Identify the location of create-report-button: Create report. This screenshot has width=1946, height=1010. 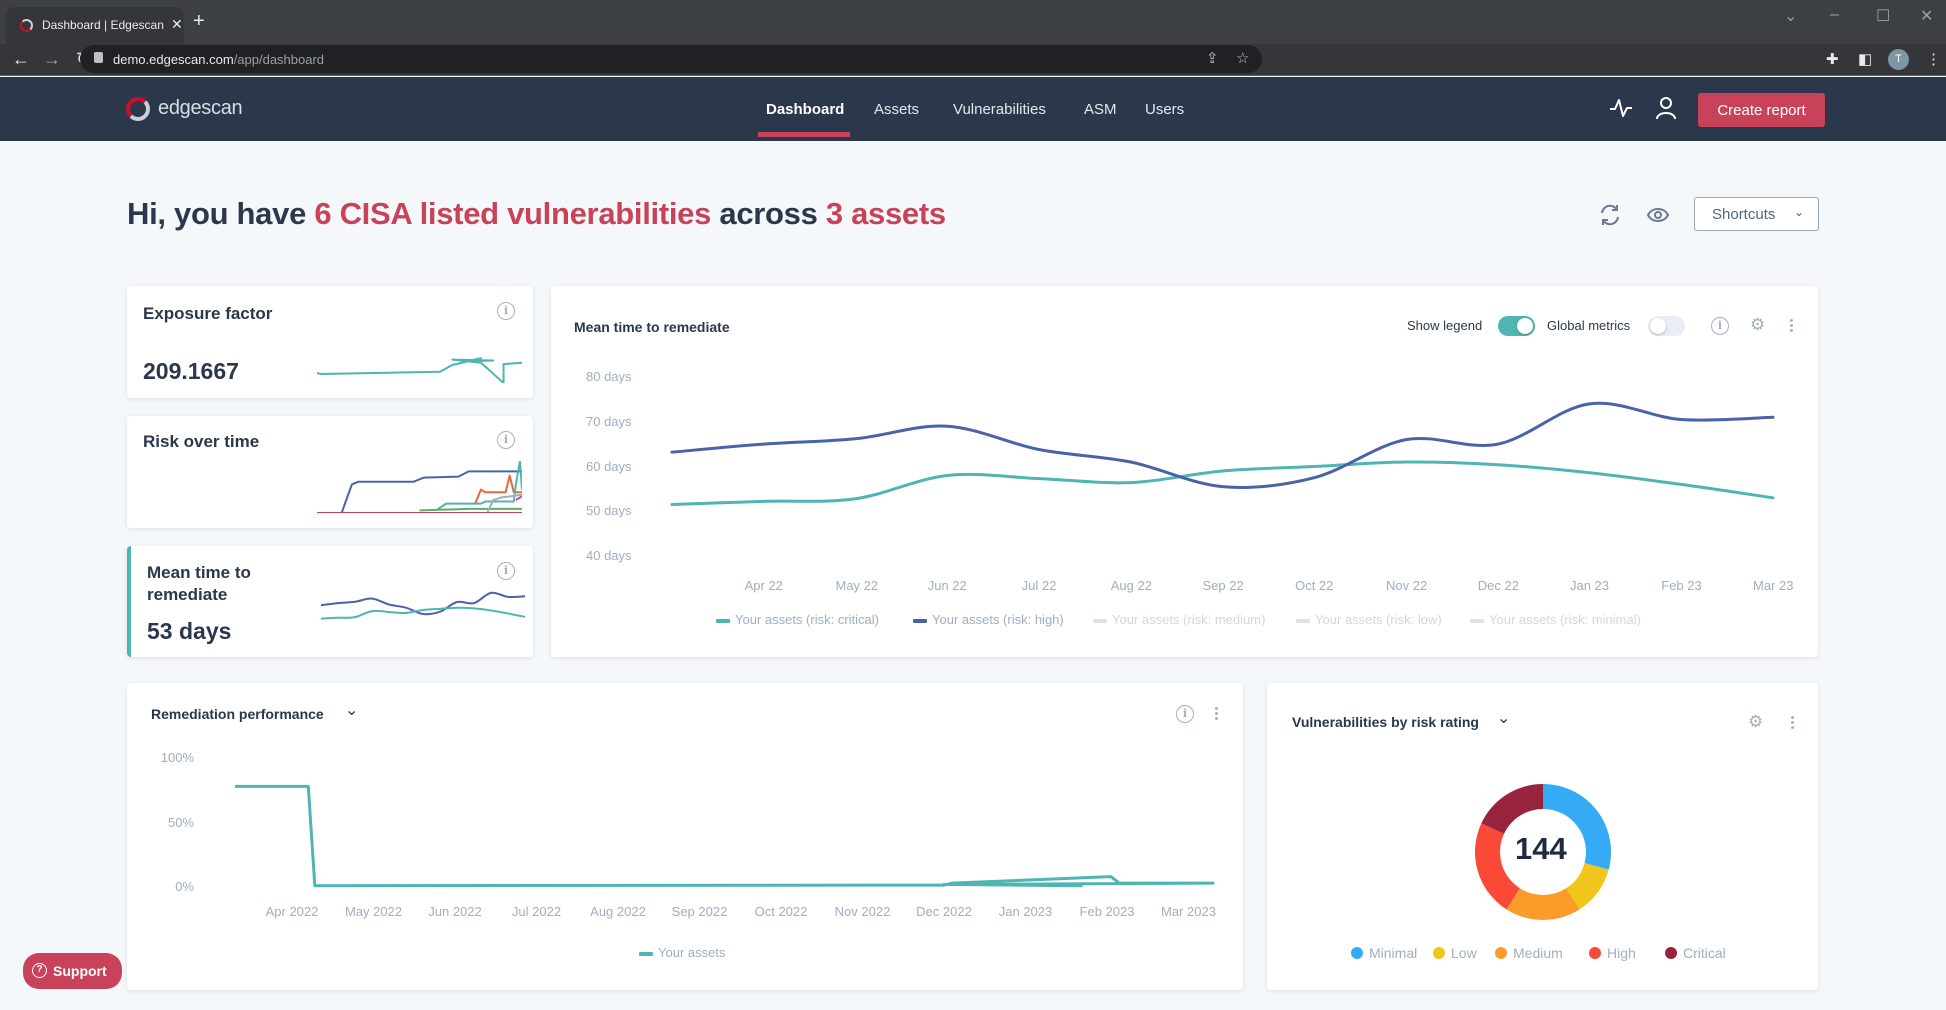
(1761, 110).